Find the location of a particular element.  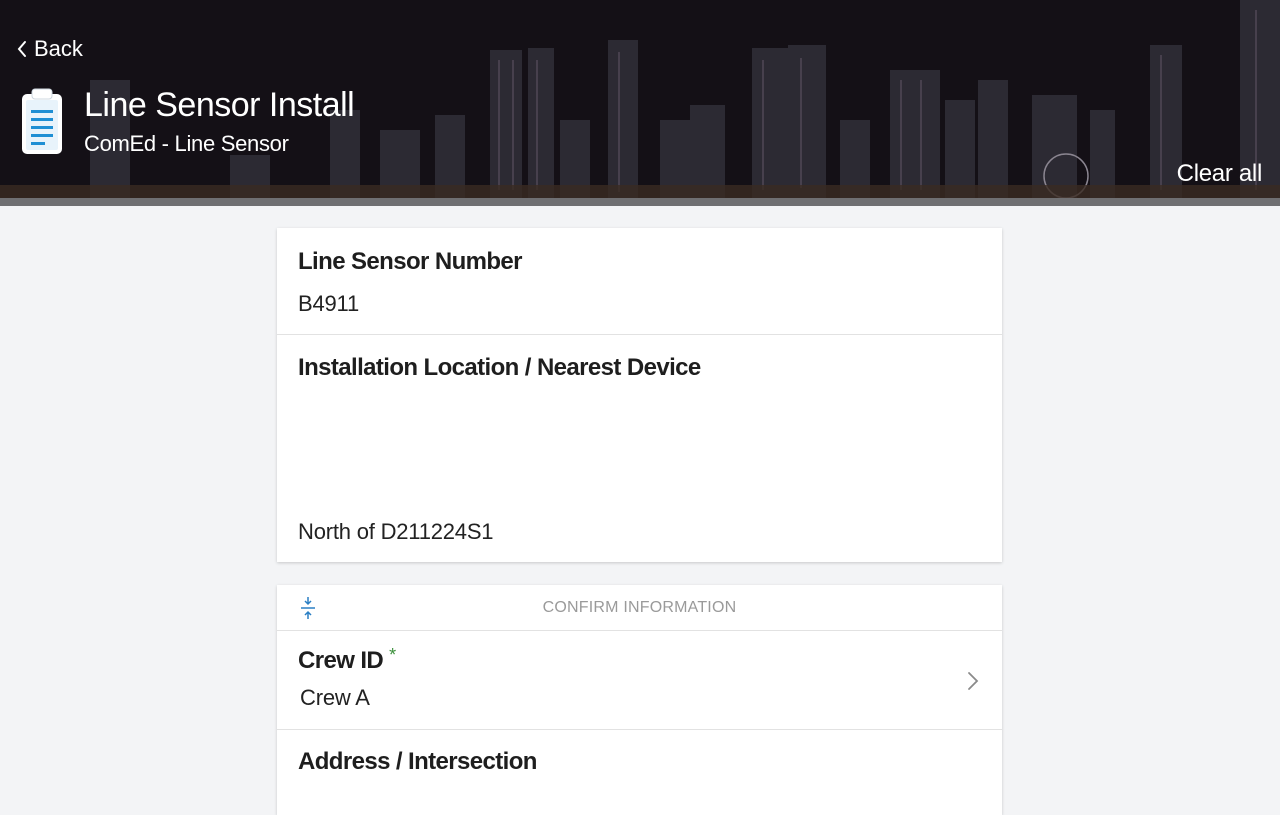

confirm-section-header: CONFIRM INFORMATION is located at coordinates (639, 607).